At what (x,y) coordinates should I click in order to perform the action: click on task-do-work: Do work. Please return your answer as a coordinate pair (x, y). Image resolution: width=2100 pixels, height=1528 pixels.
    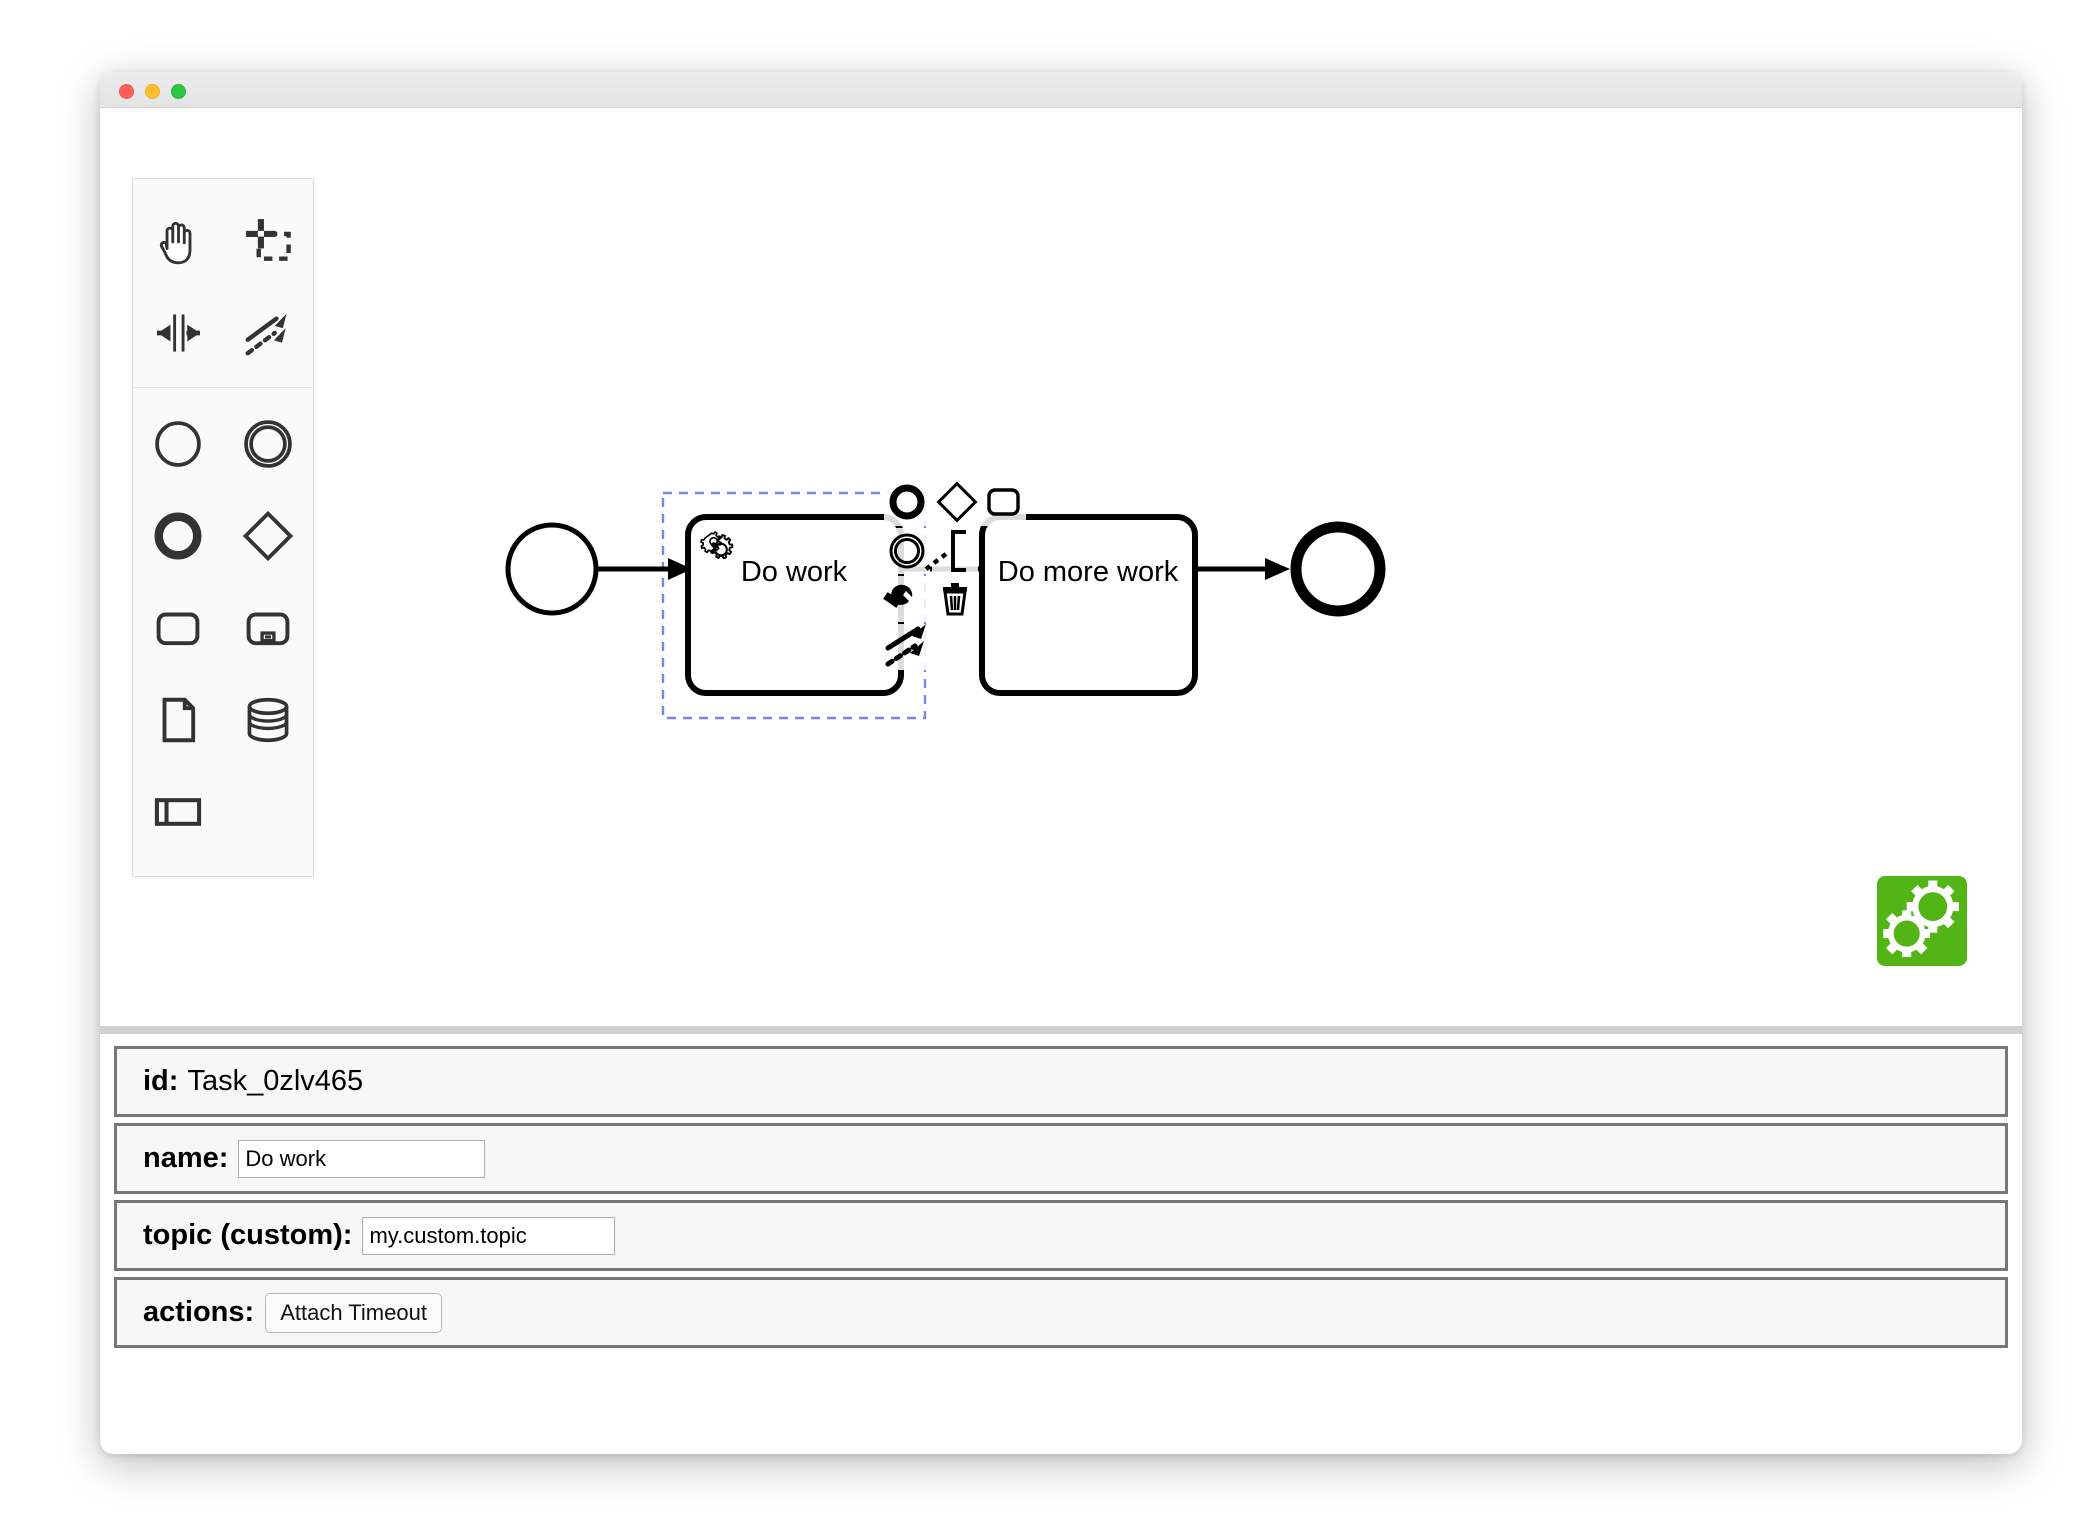
    Looking at the image, I should click on (794, 605).